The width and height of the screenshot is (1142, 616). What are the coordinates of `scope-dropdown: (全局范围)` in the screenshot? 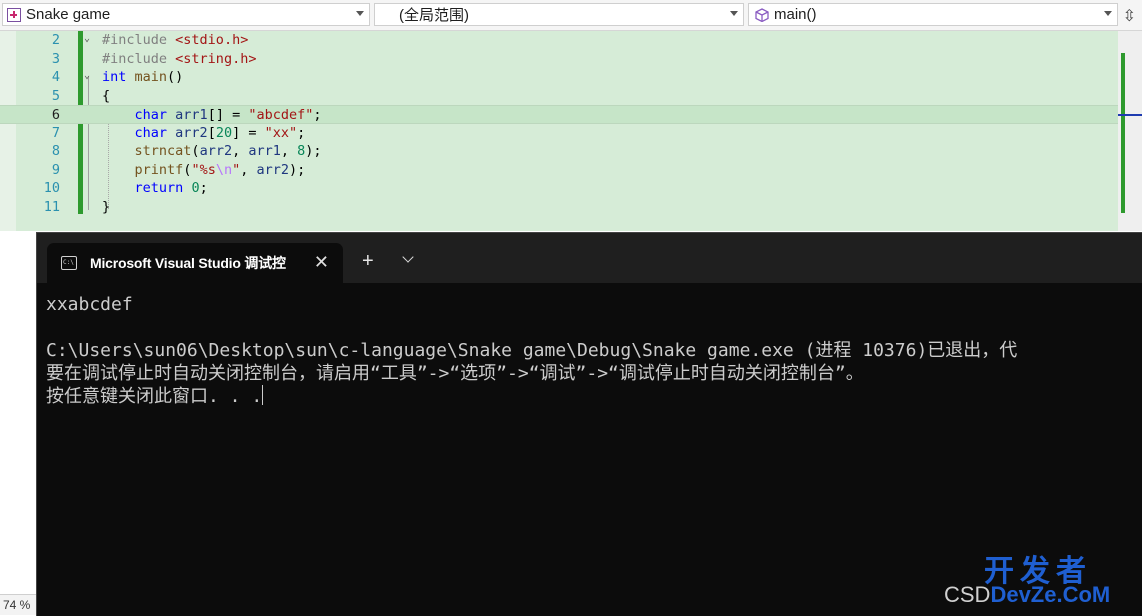 It's located at (559, 14).